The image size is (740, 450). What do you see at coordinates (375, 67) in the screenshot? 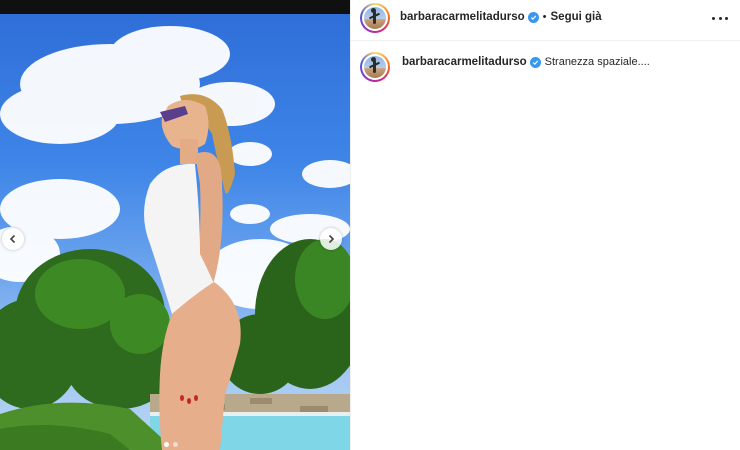
I see `caption-author-avatar` at bounding box center [375, 67].